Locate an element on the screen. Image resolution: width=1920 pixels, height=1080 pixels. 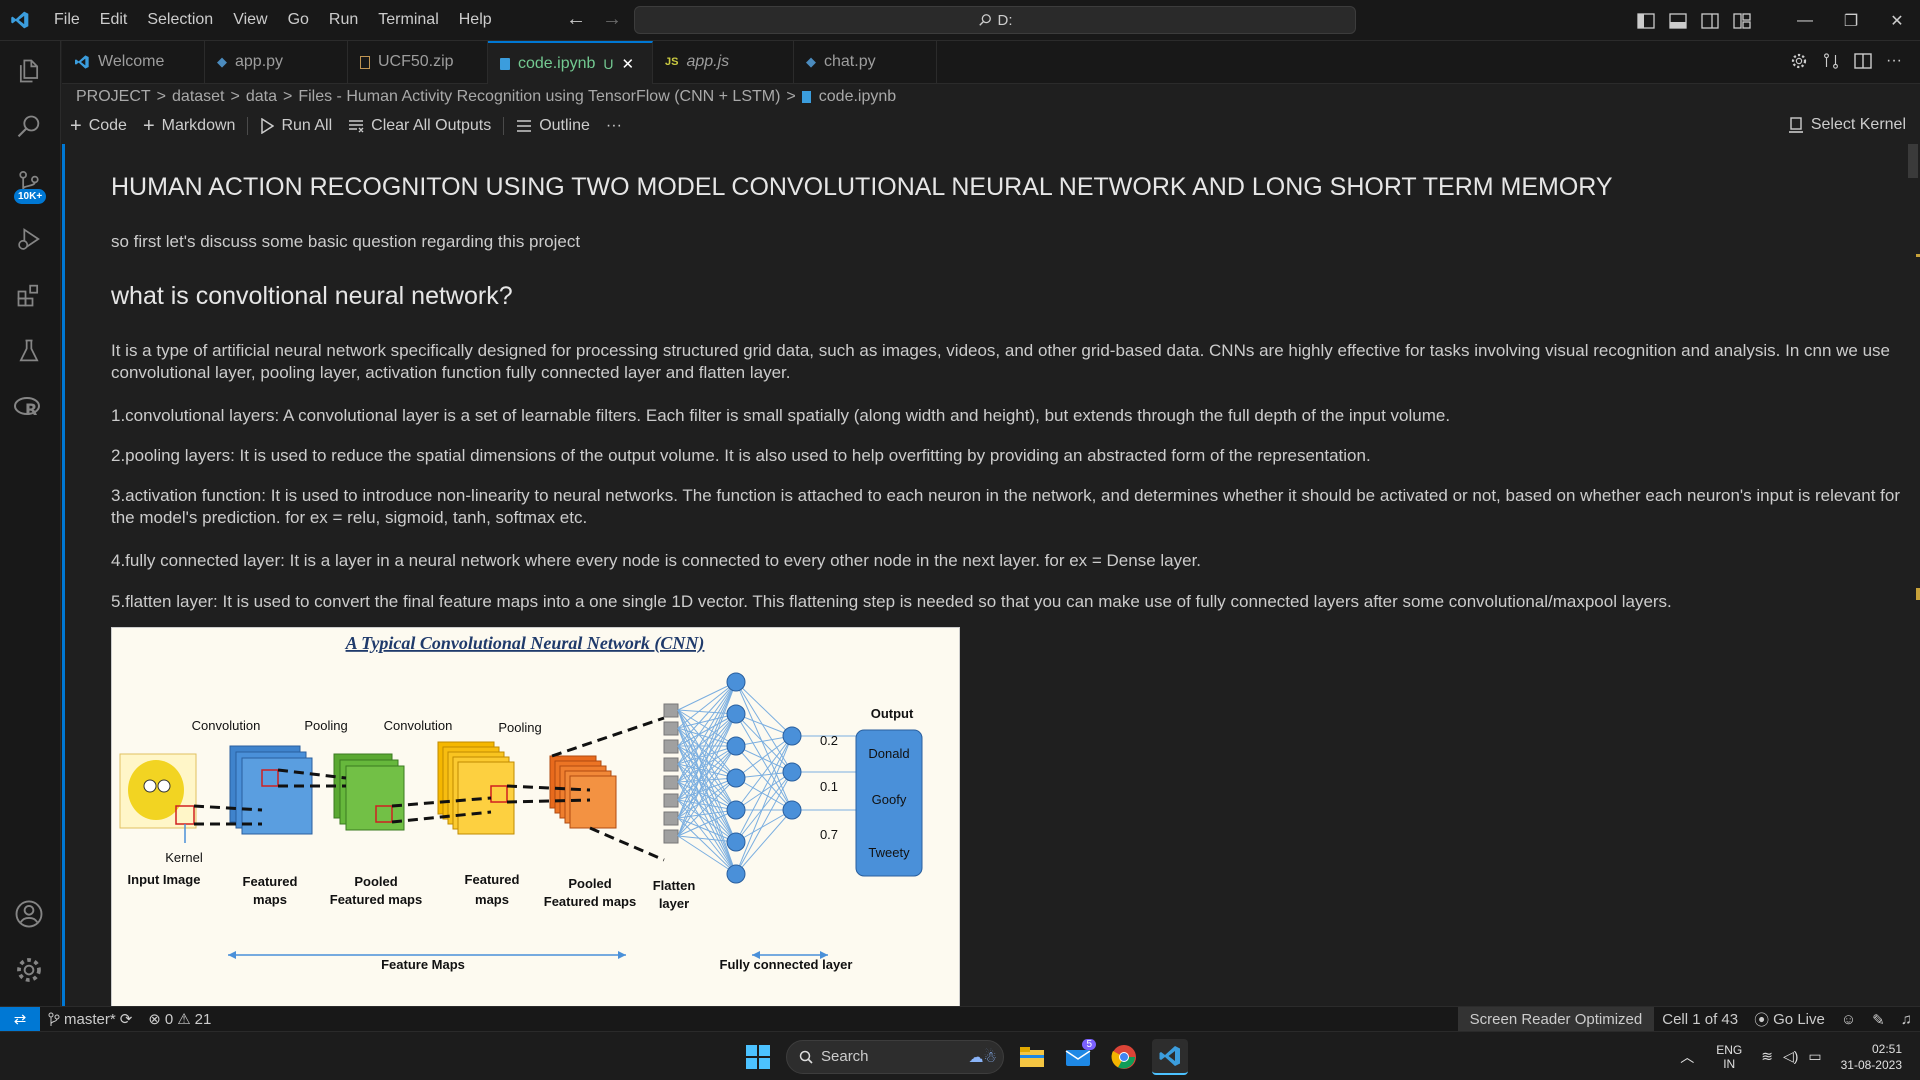
go-live-button: ⦿ Go Live is located at coordinates (1789, 1019).